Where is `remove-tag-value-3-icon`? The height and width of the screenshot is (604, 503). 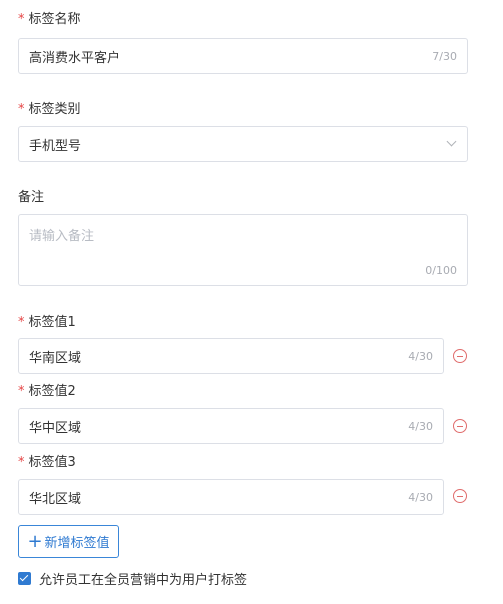
remove-tag-value-3-icon is located at coordinates (460, 496).